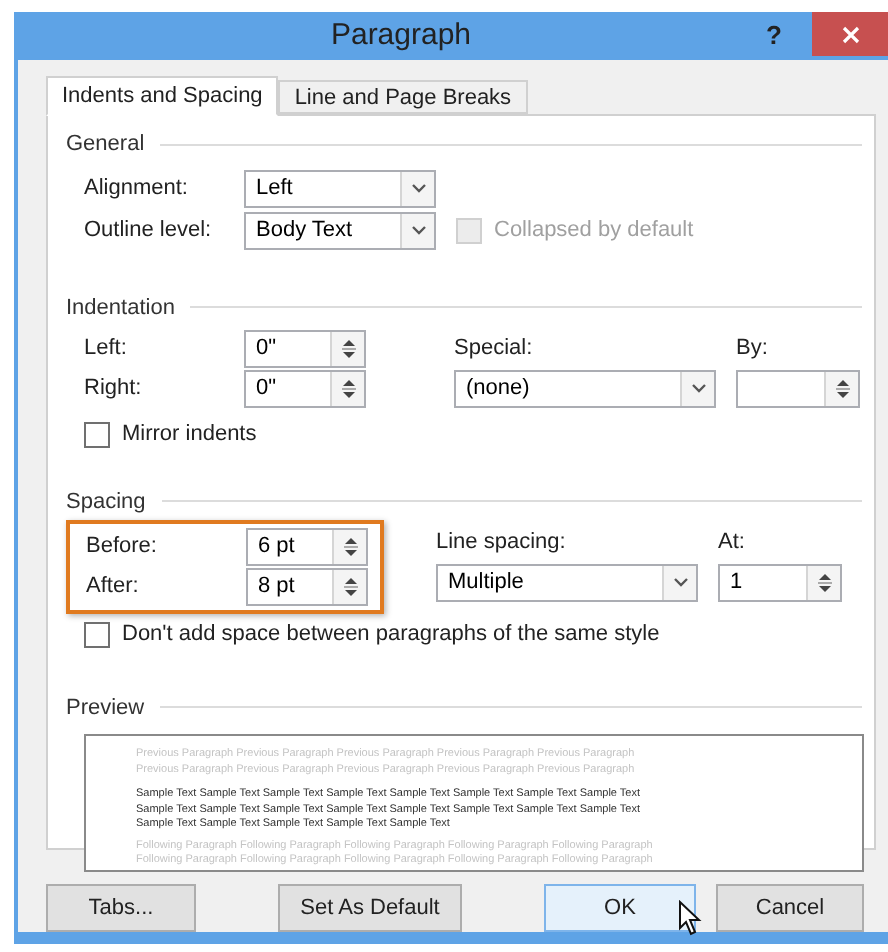 The height and width of the screenshot is (952, 888). Describe the element at coordinates (114, 389) in the screenshot. I see `field-label: Right:` at that location.